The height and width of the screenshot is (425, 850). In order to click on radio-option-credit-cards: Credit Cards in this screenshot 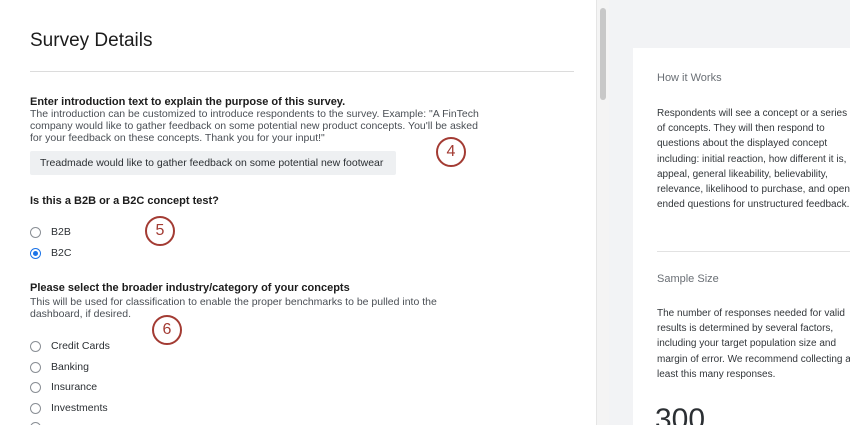, I will do `click(70, 346)`.